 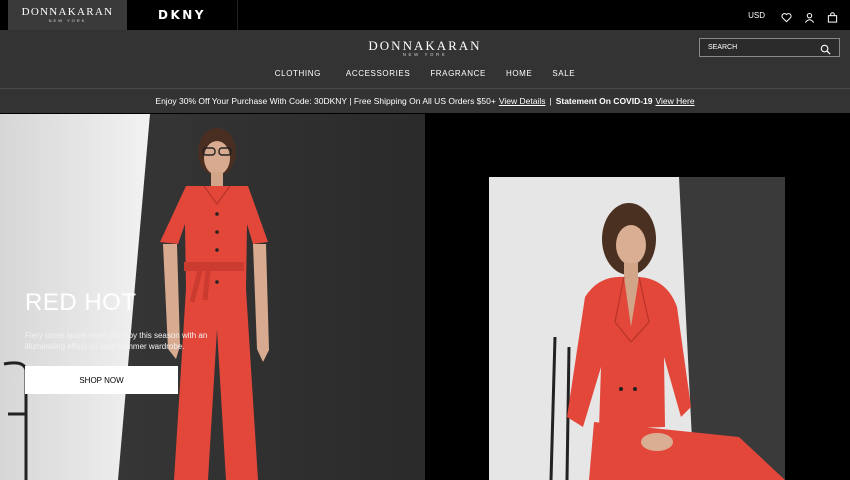 What do you see at coordinates (675, 101) in the screenshot?
I see `view-here-link: View Here` at bounding box center [675, 101].